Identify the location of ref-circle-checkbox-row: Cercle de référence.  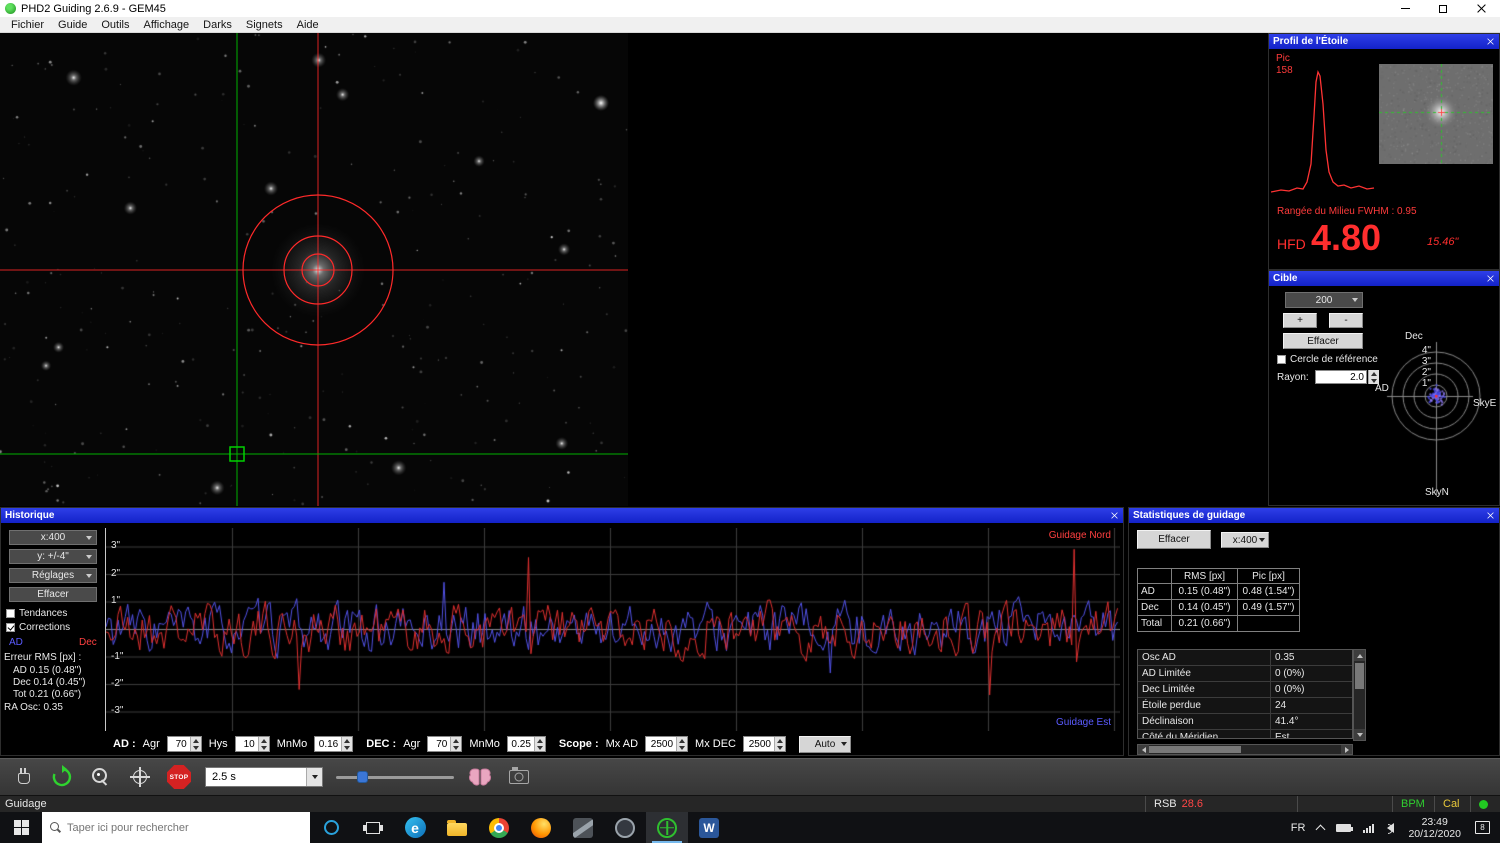
(1327, 359).